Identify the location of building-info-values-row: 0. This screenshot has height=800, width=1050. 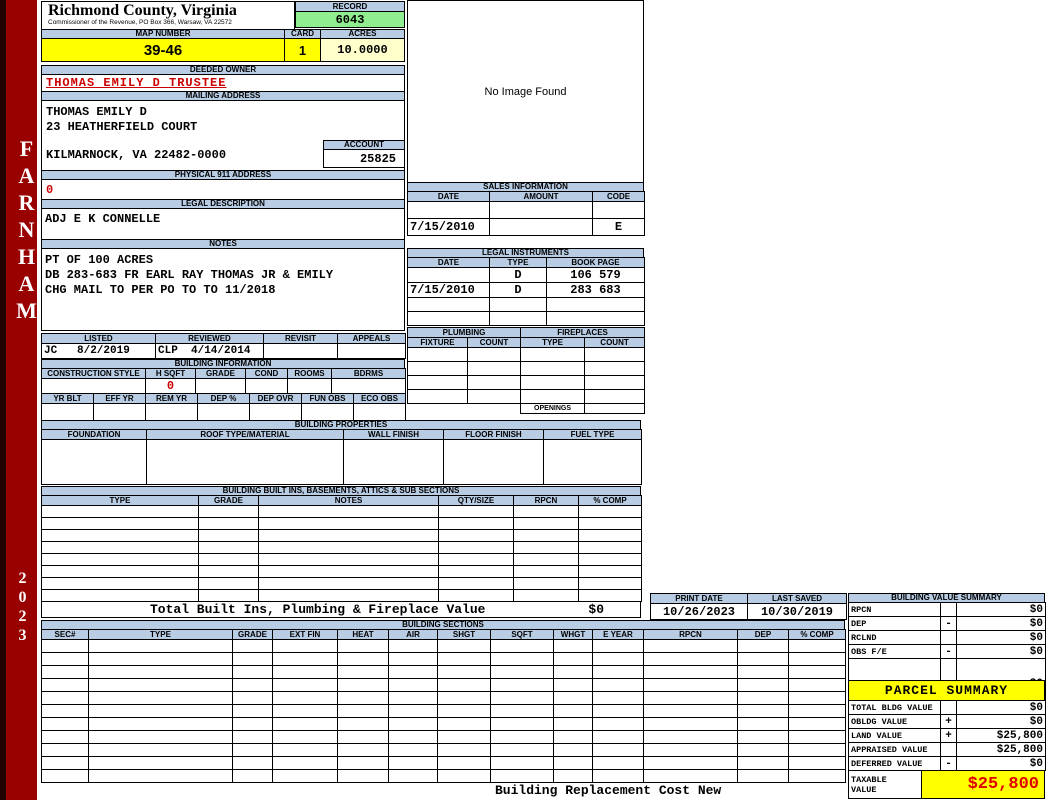
(223, 386).